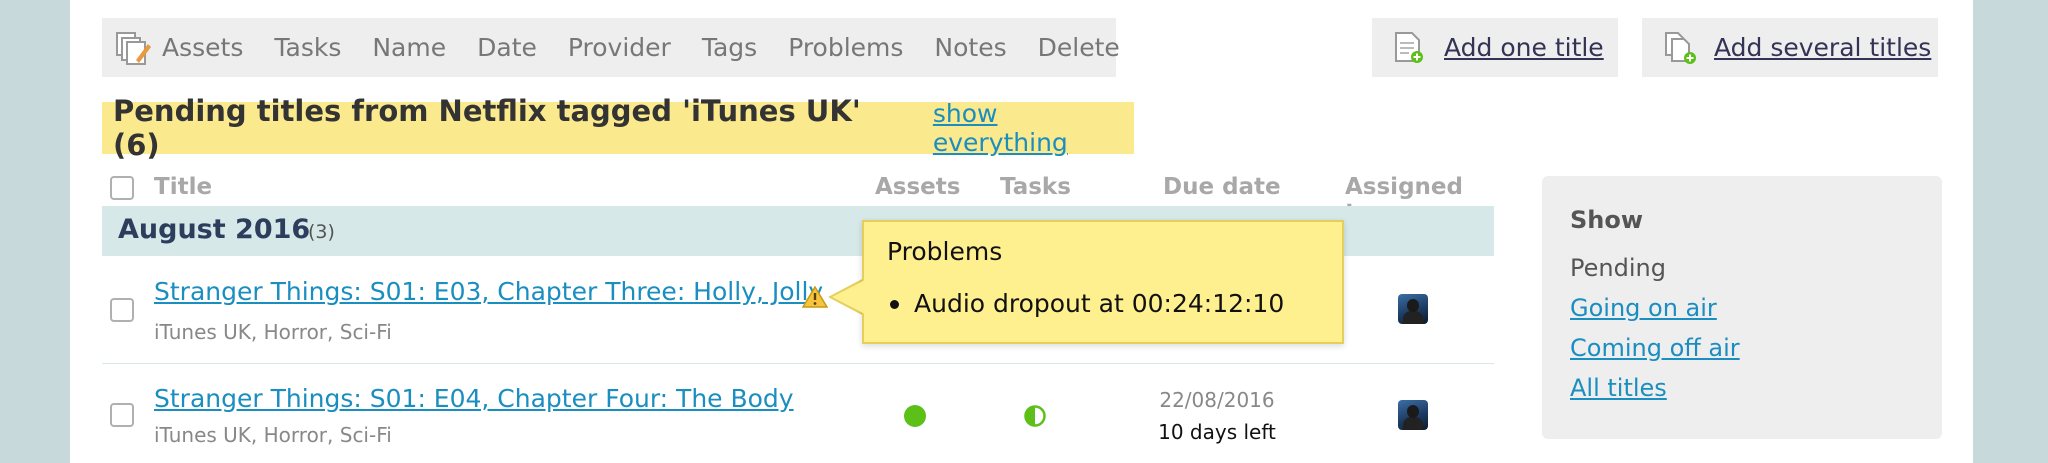  I want to click on add-one-title-link: Add one title, so click(1524, 47).